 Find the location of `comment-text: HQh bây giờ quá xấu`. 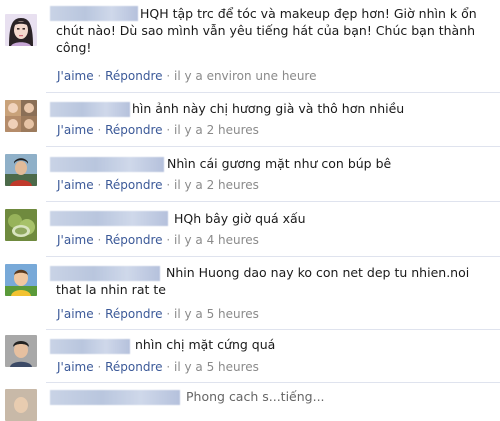

comment-text: HQh bây giờ quá xấu is located at coordinates (240, 218).